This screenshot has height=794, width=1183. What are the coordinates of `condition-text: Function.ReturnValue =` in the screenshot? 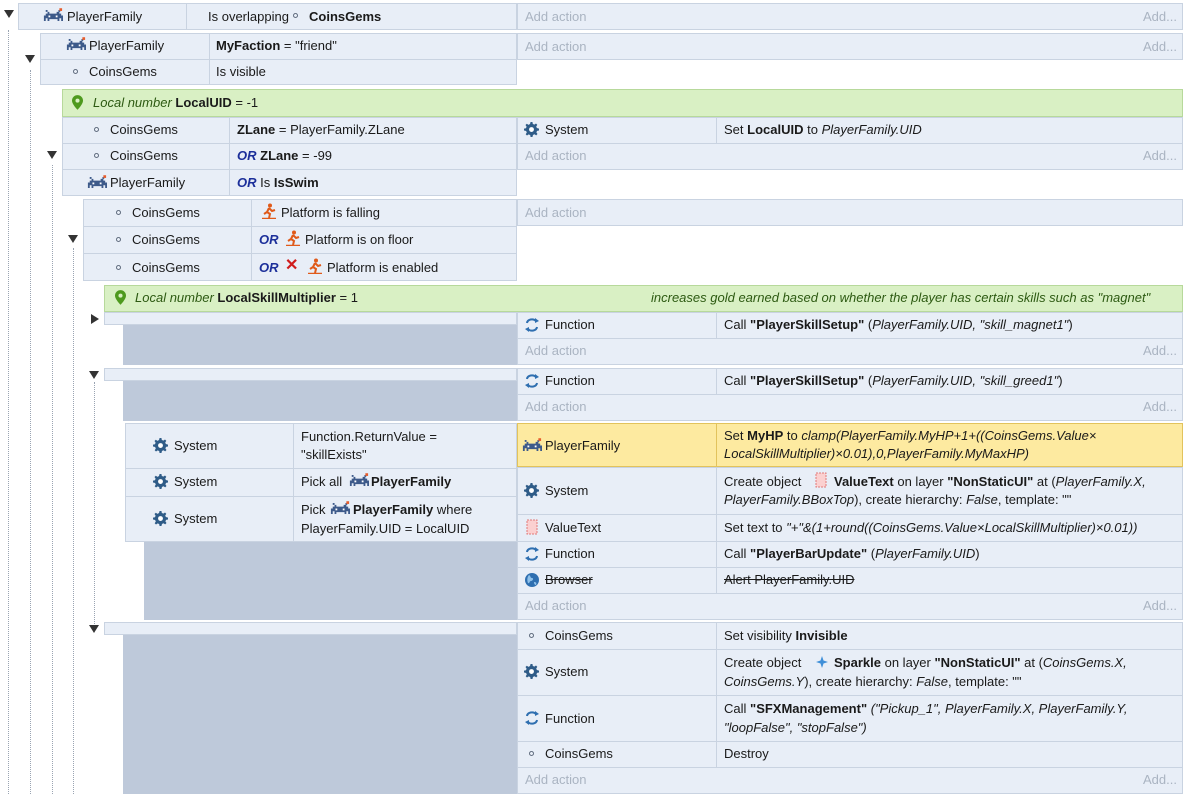 It's located at (369, 436).